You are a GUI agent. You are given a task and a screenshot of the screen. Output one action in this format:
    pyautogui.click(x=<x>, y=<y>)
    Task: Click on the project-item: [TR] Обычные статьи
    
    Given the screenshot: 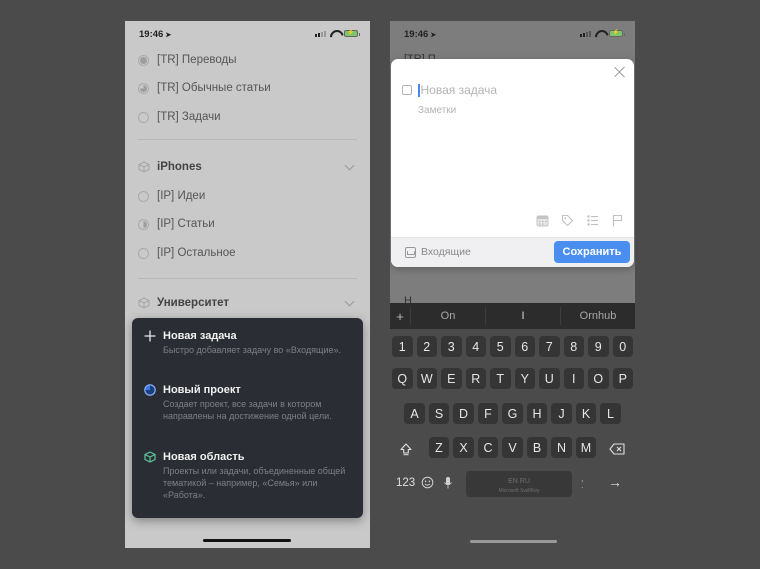 What is the action you would take?
    pyautogui.click(x=204, y=88)
    